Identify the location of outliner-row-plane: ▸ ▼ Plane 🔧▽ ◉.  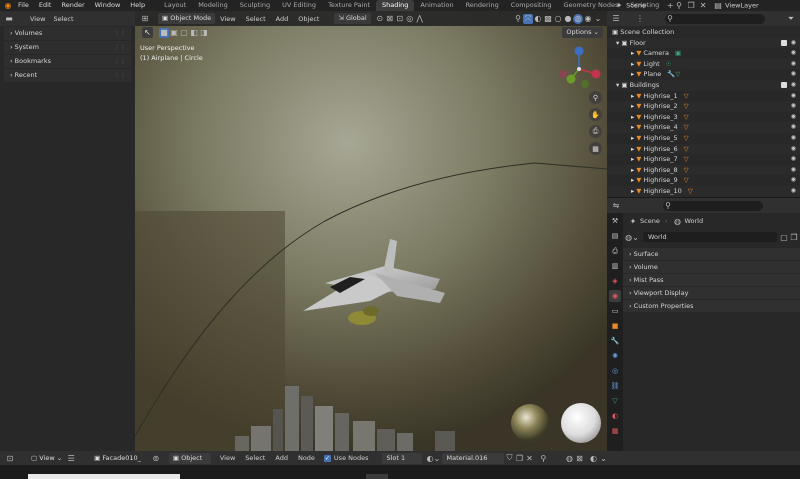
(703, 74).